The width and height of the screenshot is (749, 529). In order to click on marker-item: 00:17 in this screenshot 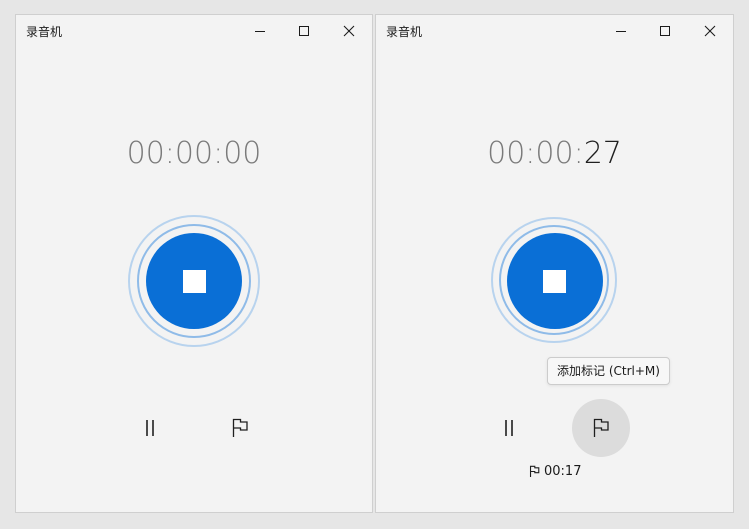, I will do `click(555, 471)`.